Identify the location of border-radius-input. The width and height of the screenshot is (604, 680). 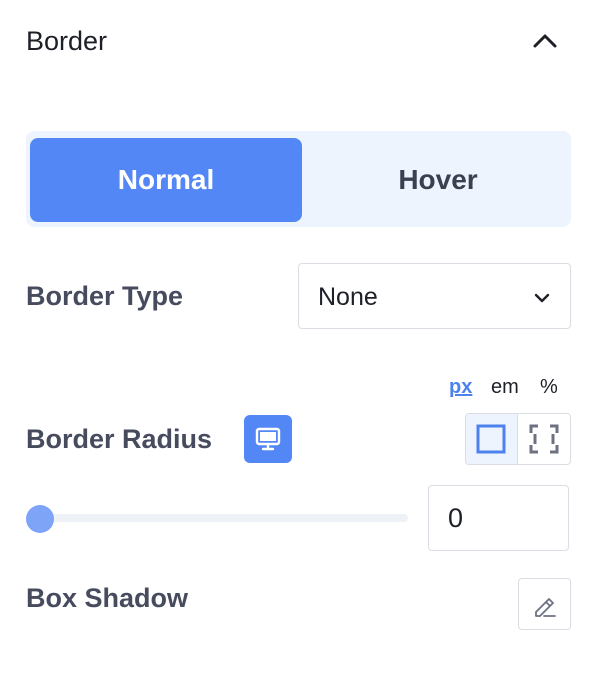
(498, 518).